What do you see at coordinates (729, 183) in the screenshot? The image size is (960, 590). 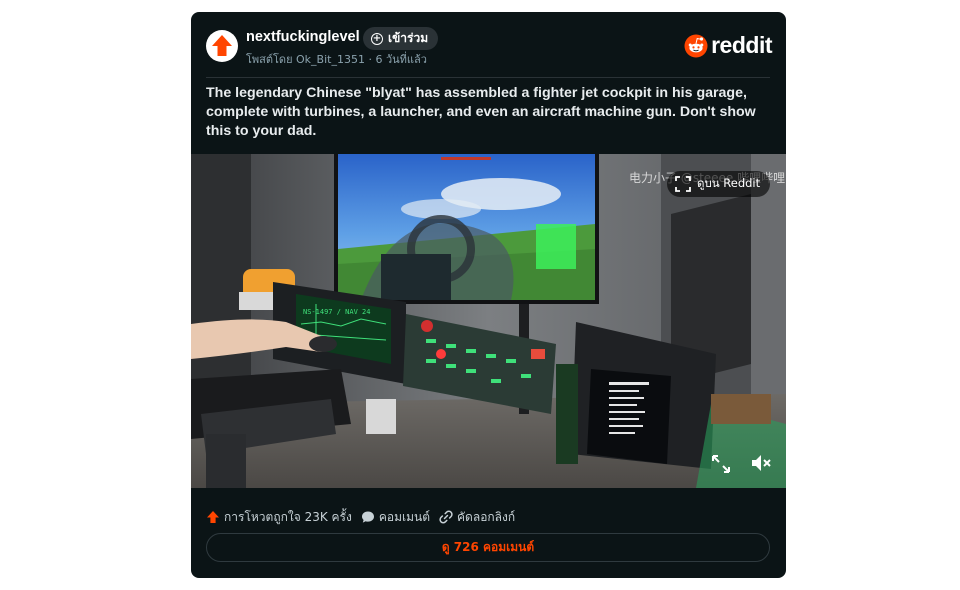 I see `watch-on-reddit-label: ดูบน Reddit` at bounding box center [729, 183].